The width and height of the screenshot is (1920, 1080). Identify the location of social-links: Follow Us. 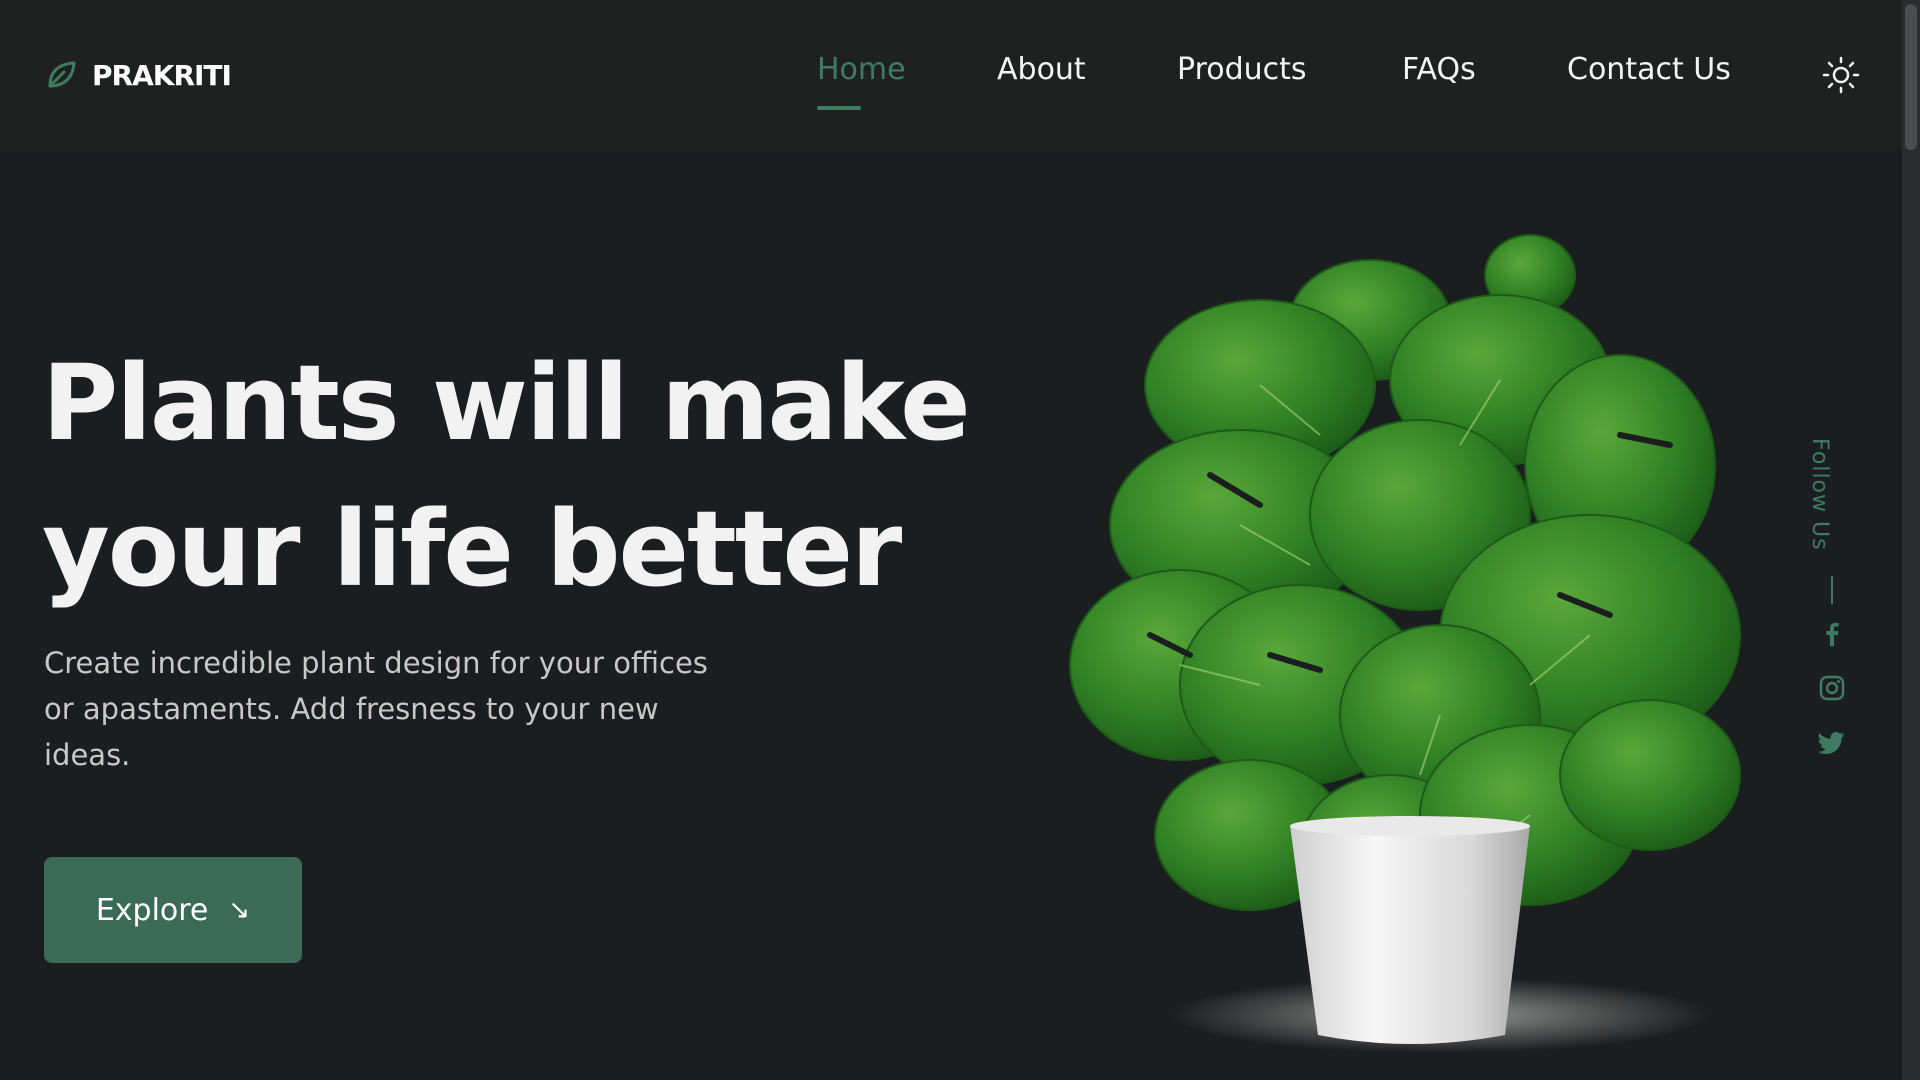
(1830, 600).